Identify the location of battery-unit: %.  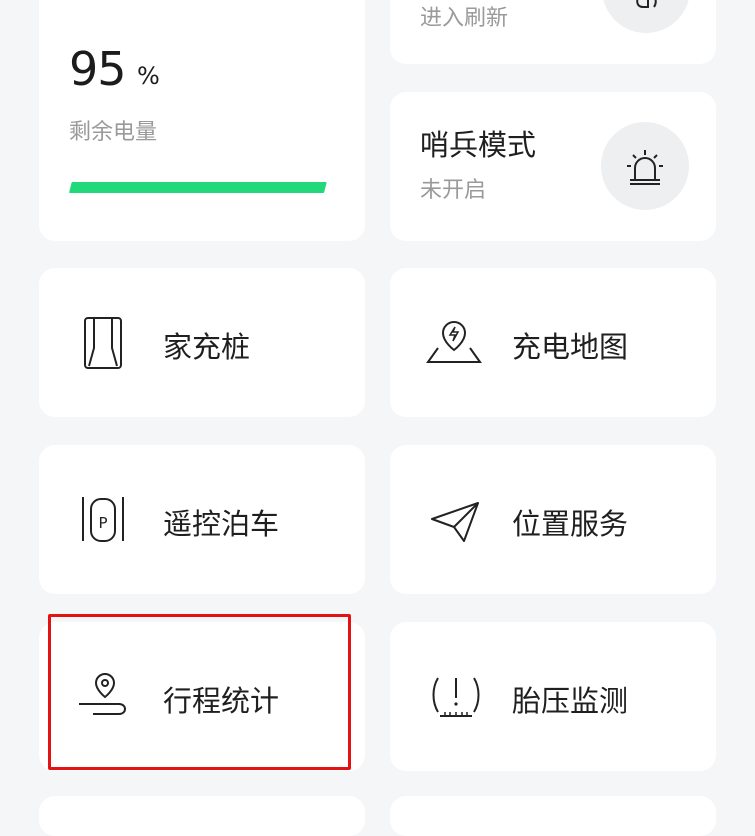
(148, 76).